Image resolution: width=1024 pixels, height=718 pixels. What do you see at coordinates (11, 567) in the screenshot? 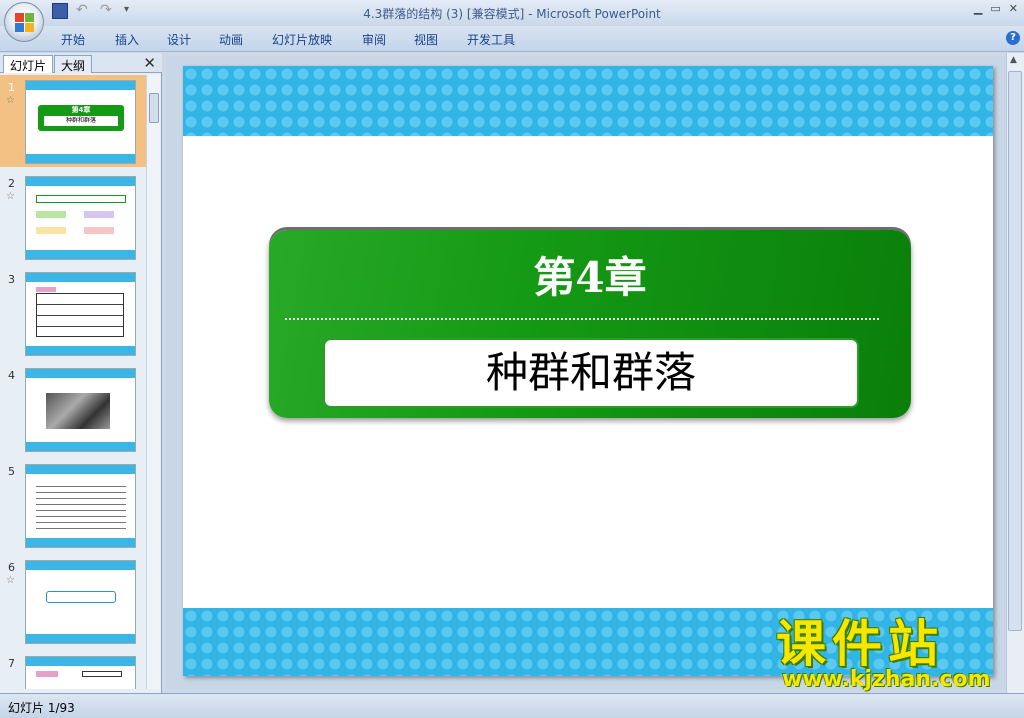
I see `thumb-number: 6` at bounding box center [11, 567].